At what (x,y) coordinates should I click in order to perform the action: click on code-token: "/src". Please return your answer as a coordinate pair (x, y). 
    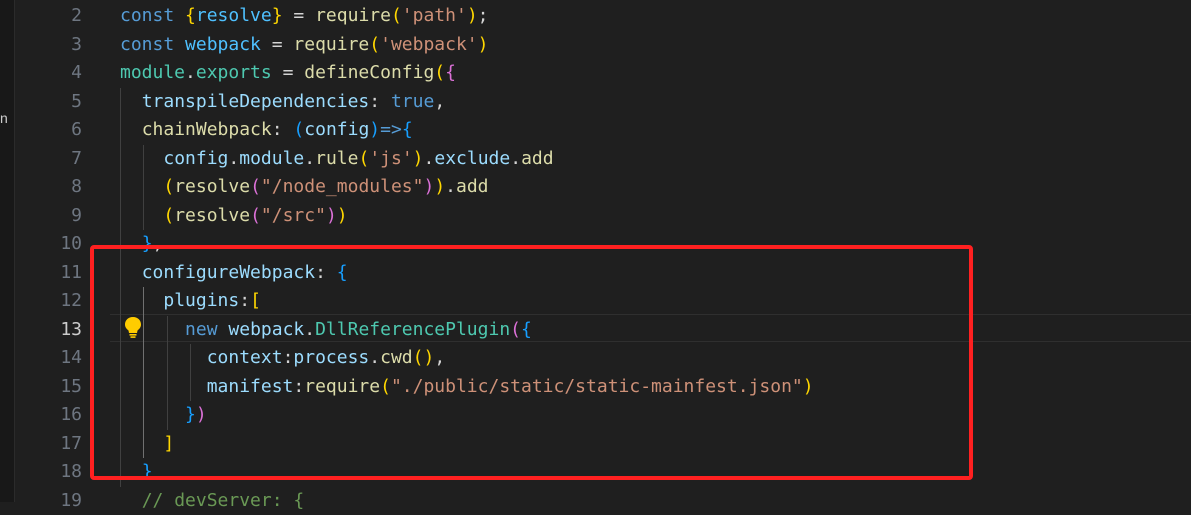
    Looking at the image, I should click on (293, 215).